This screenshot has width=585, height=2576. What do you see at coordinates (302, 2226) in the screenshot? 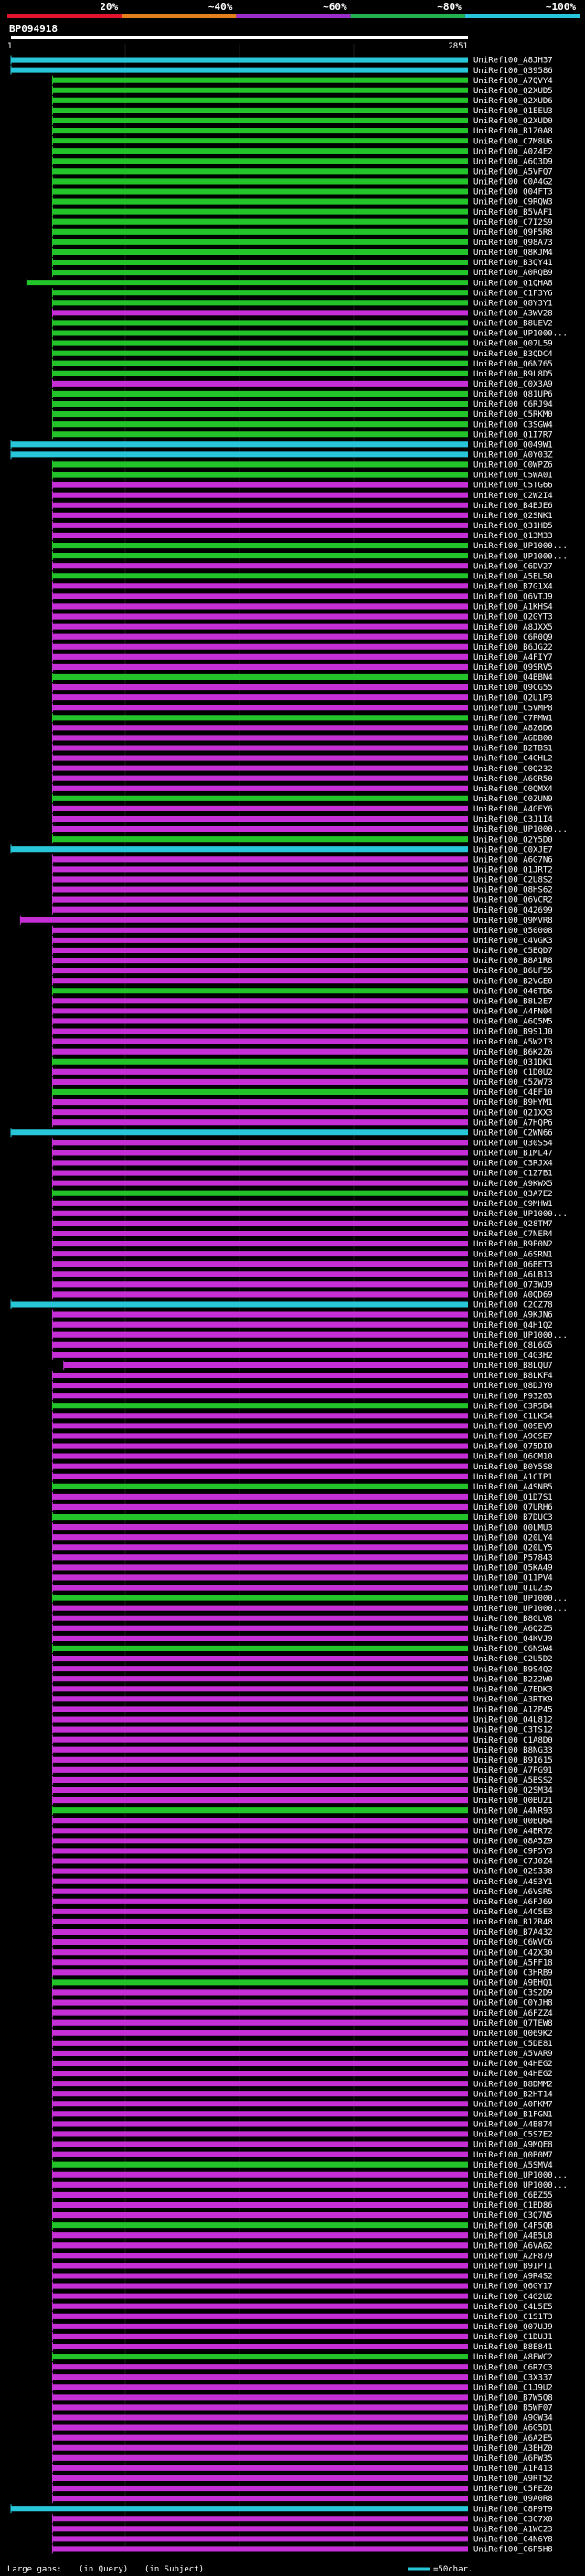
I see `hit-row: UniRef100_C4F5QB` at bounding box center [302, 2226].